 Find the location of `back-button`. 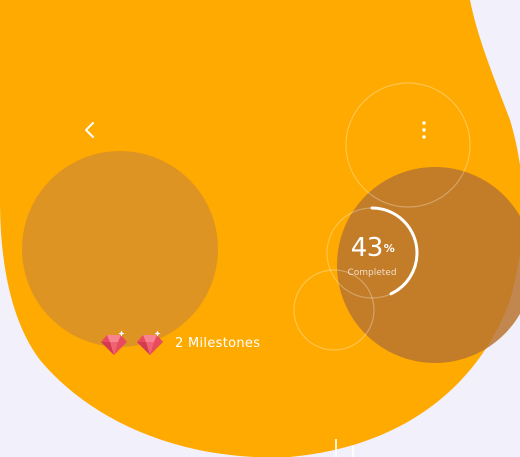

back-button is located at coordinates (90, 130).